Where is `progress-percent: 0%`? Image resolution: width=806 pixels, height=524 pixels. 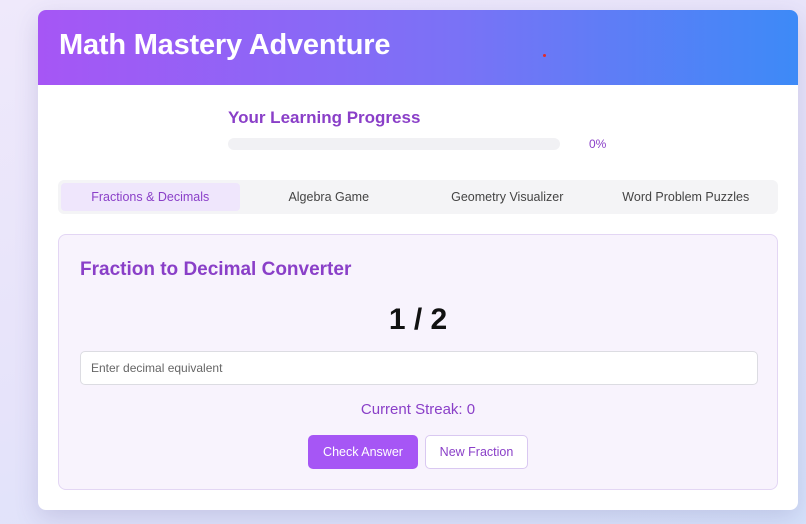 progress-percent: 0% is located at coordinates (598, 144).